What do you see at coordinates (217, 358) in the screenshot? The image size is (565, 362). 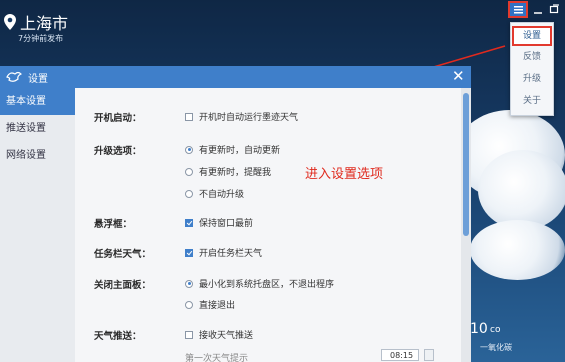 I see `first-notice-label: 第一次天气提示` at bounding box center [217, 358].